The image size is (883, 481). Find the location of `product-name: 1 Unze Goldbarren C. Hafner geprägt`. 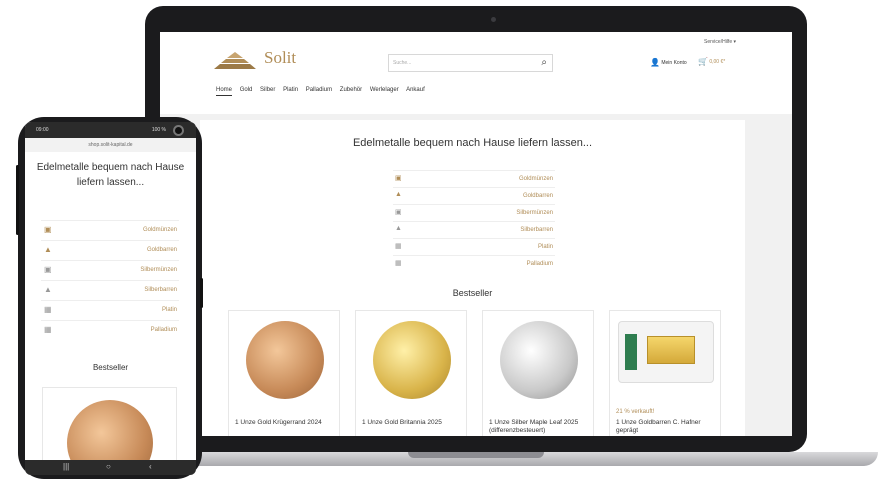

product-name: 1 Unze Goldbarren C. Hafner geprägt is located at coordinates (666, 427).